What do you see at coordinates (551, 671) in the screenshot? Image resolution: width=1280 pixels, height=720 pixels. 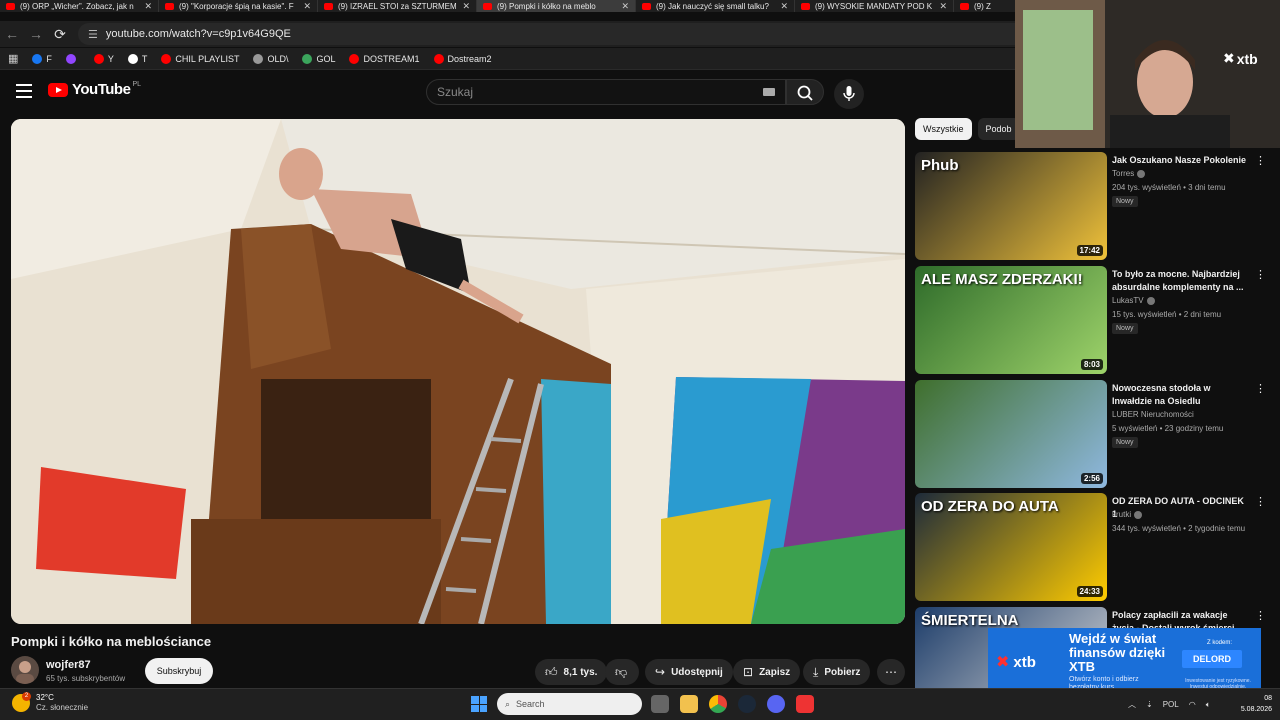 I see `thumbs-up-icon: 👍︎` at bounding box center [551, 671].